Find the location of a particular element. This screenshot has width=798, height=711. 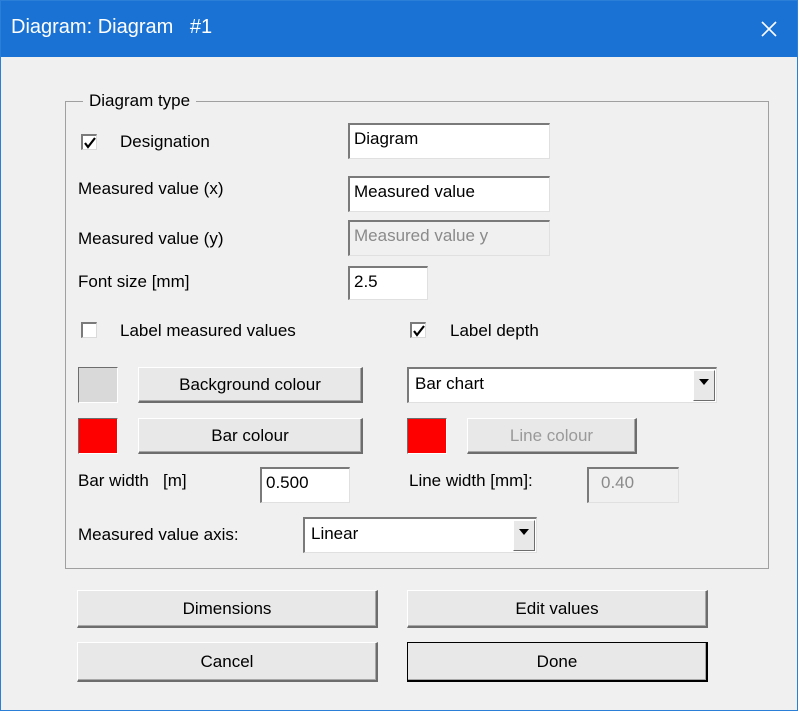

group-label: Diagram type is located at coordinates (140, 101).